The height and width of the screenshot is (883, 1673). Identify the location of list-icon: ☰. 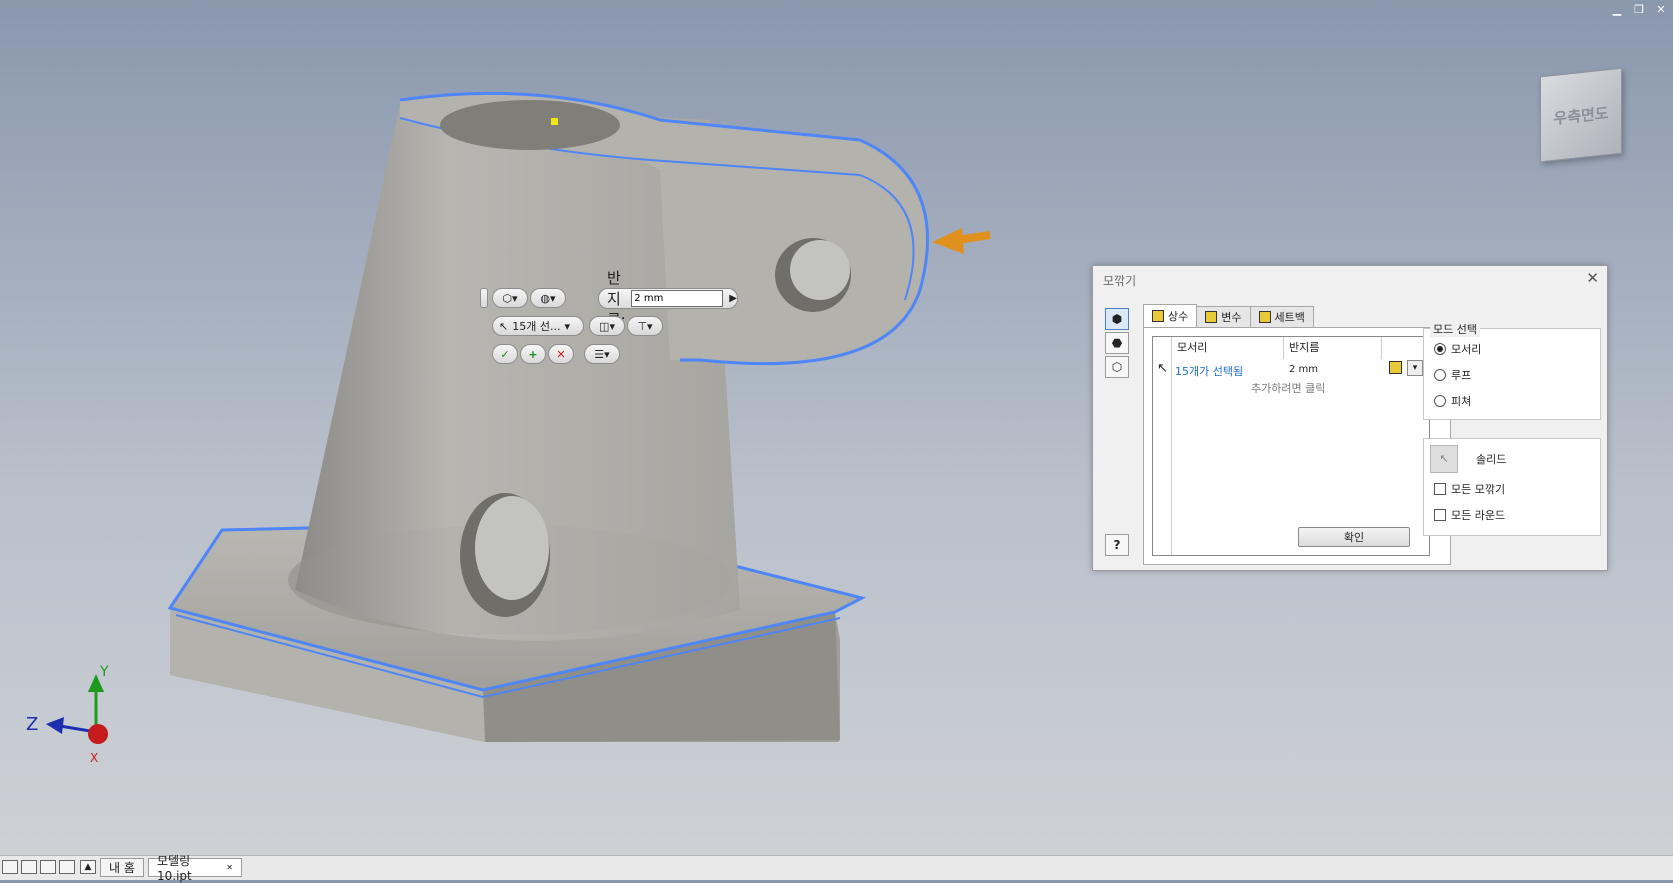
(599, 354).